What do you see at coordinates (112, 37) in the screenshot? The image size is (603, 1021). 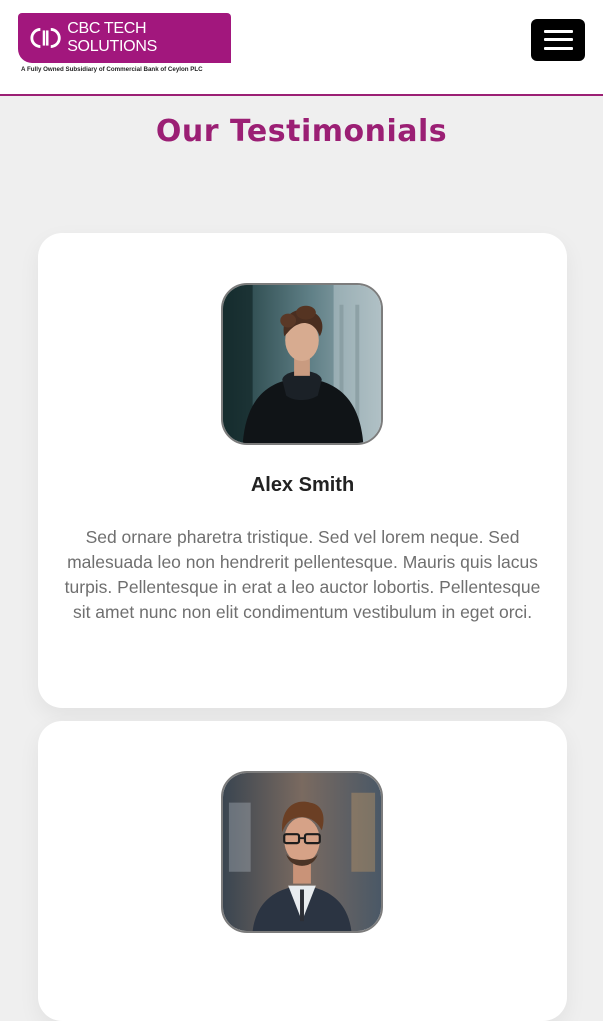 I see `brand-name: CBC TECH SOLUTIONS` at bounding box center [112, 37].